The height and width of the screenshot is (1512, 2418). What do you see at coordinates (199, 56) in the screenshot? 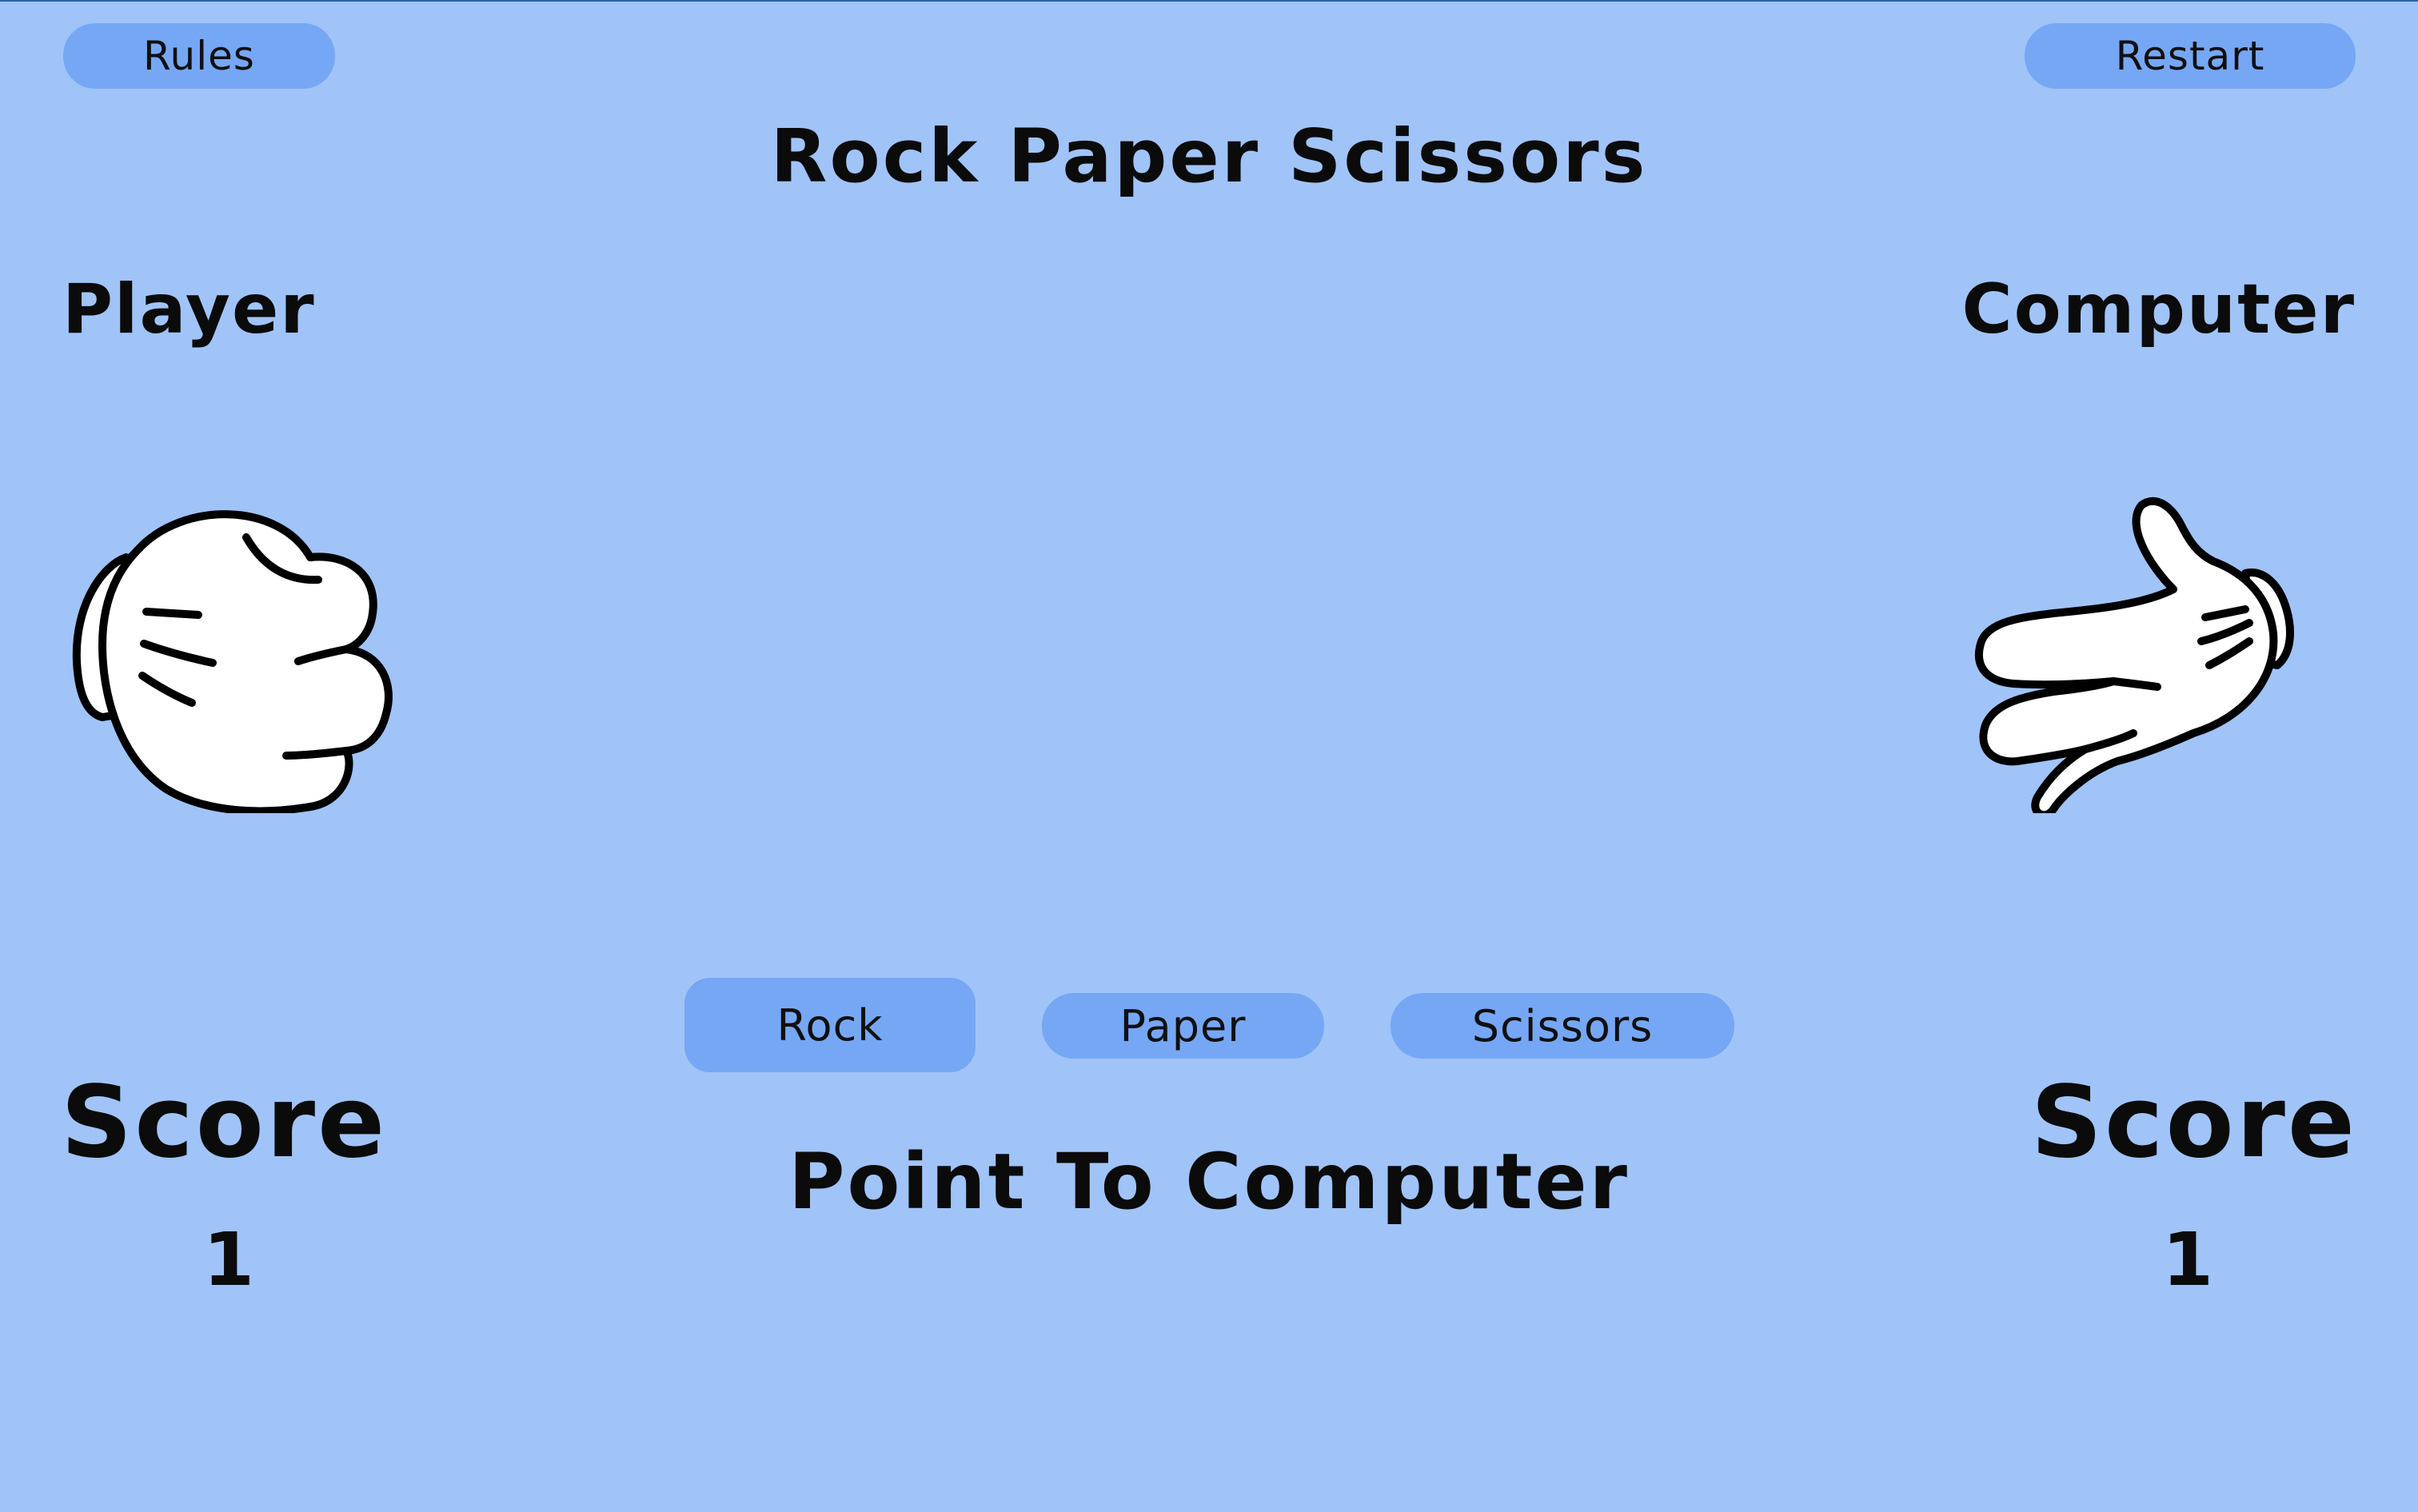
I see `rules-button: Rules` at bounding box center [199, 56].